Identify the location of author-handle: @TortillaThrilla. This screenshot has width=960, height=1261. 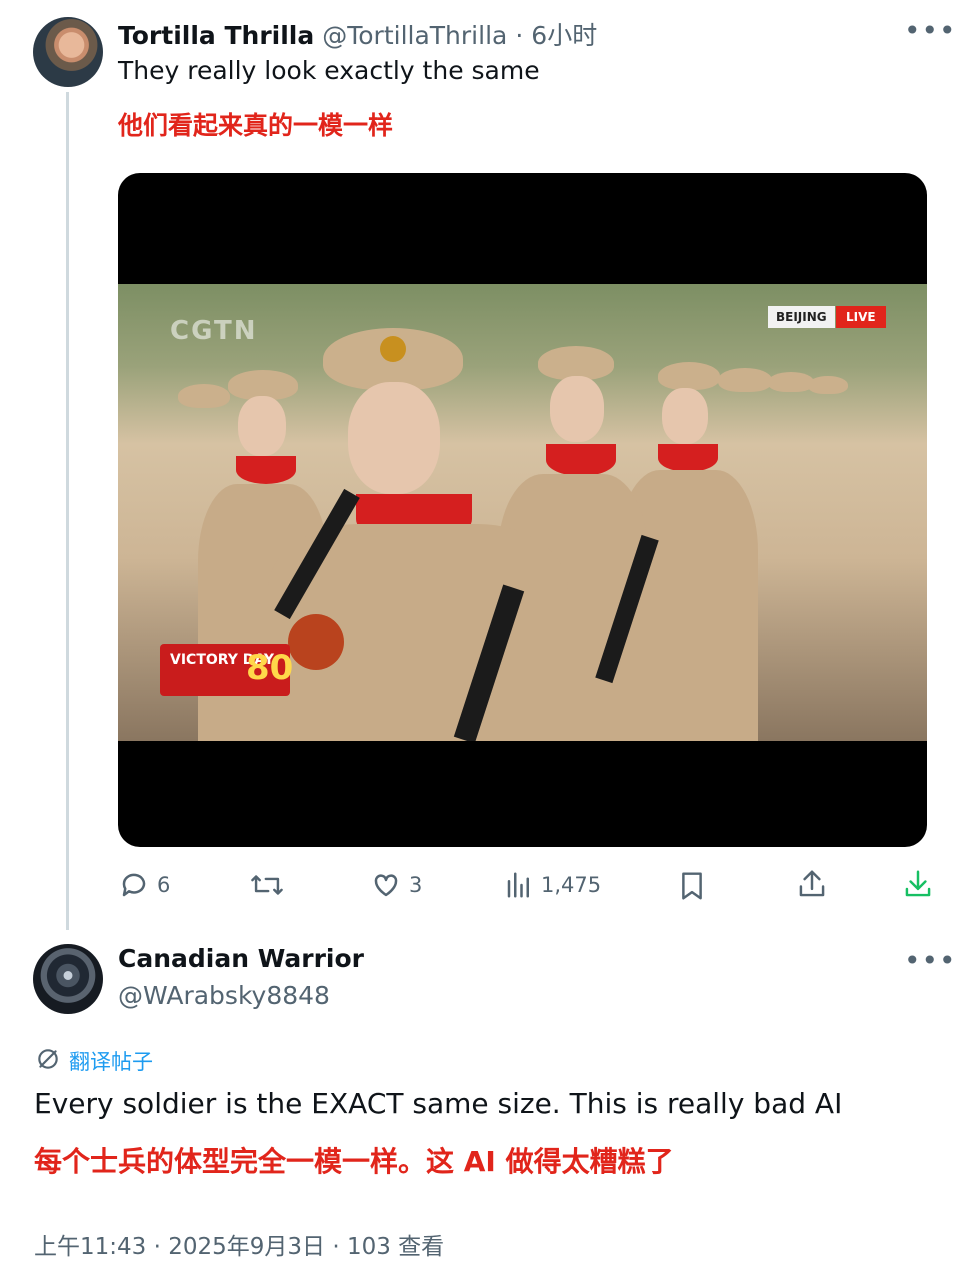
(414, 35).